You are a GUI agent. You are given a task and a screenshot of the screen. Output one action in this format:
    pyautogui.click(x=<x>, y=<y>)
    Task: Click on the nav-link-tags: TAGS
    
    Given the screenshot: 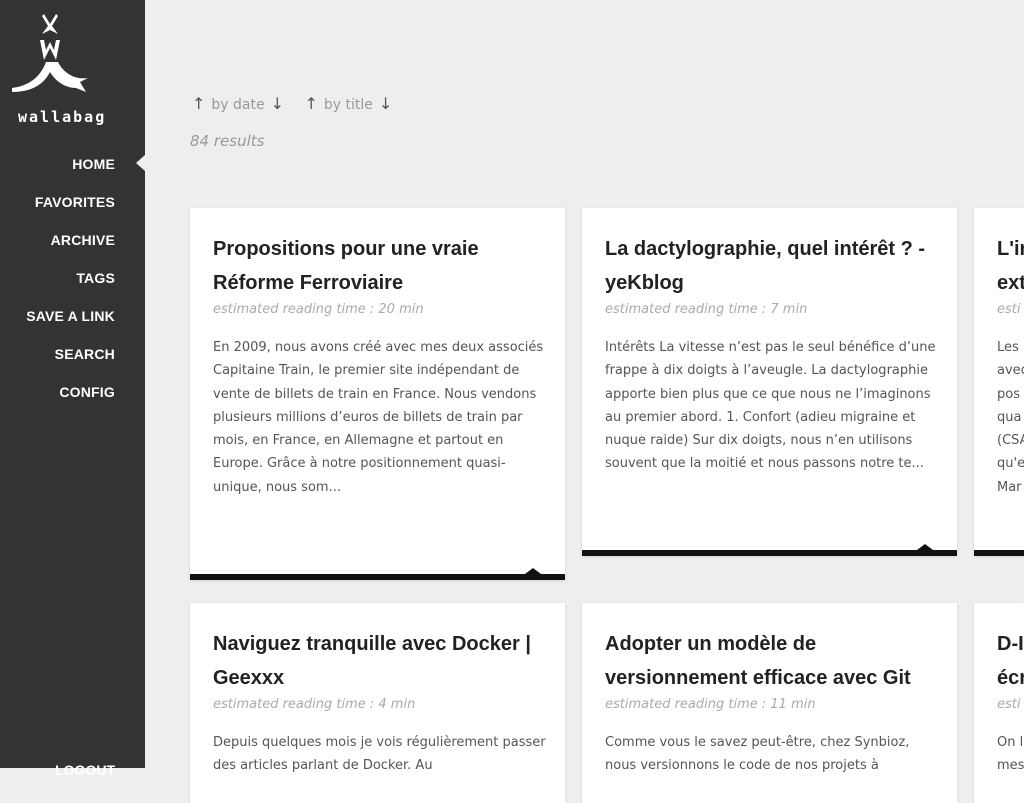 What is the action you would take?
    pyautogui.click(x=95, y=278)
    